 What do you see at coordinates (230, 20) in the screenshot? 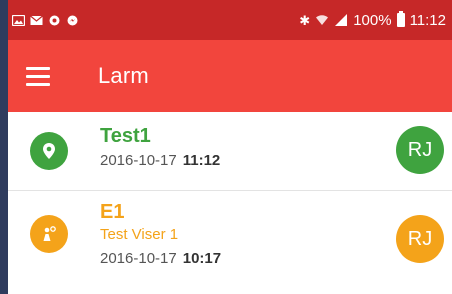
I see `status-bar: ✱ 100% 11:12` at bounding box center [230, 20].